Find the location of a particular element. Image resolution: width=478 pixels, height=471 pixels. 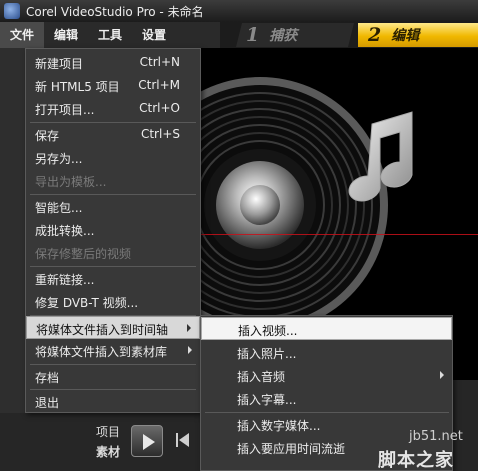

menu-item-insert-to-library: 将媒体文件插入到素材库 is located at coordinates (113, 350).